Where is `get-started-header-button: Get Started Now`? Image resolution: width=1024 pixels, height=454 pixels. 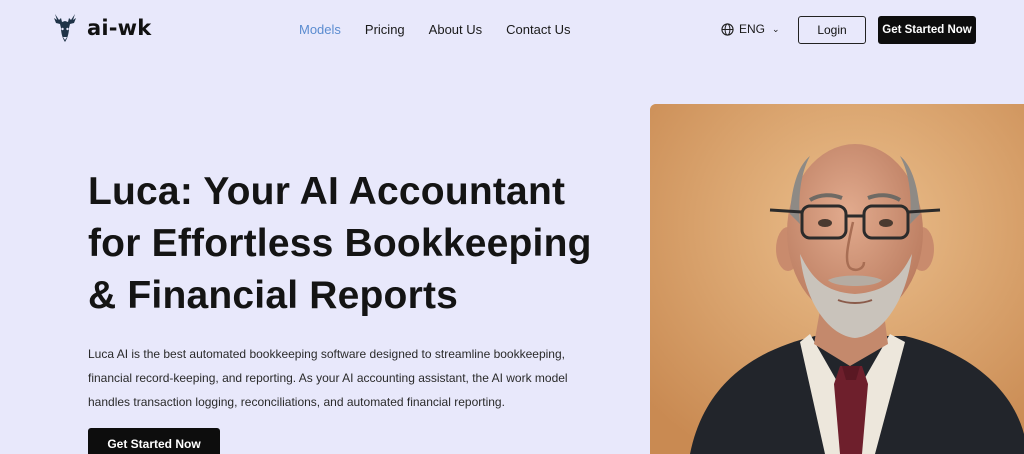 get-started-header-button: Get Started Now is located at coordinates (927, 30).